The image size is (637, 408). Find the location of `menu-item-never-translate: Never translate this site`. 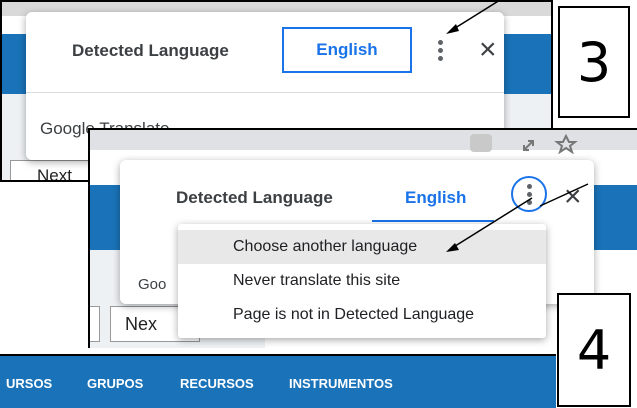

menu-item-never-translate: Never translate this site is located at coordinates (362, 281).